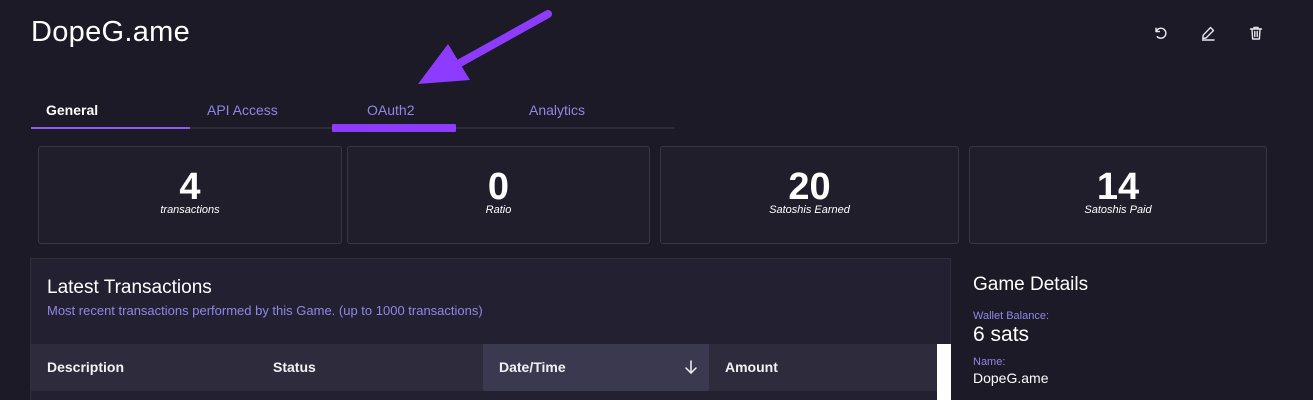 This screenshot has height=400, width=1313. I want to click on column-header-amount: Amount, so click(825, 367).